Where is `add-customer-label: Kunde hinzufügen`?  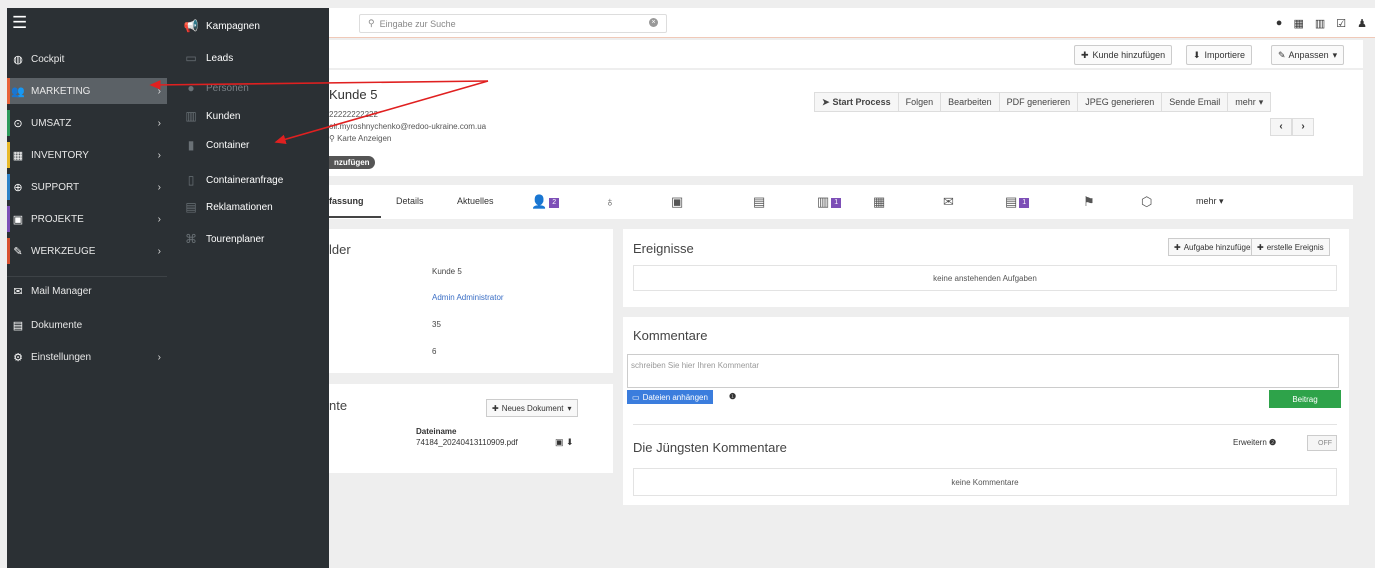
add-customer-label: Kunde hinzufügen is located at coordinates (1129, 55).